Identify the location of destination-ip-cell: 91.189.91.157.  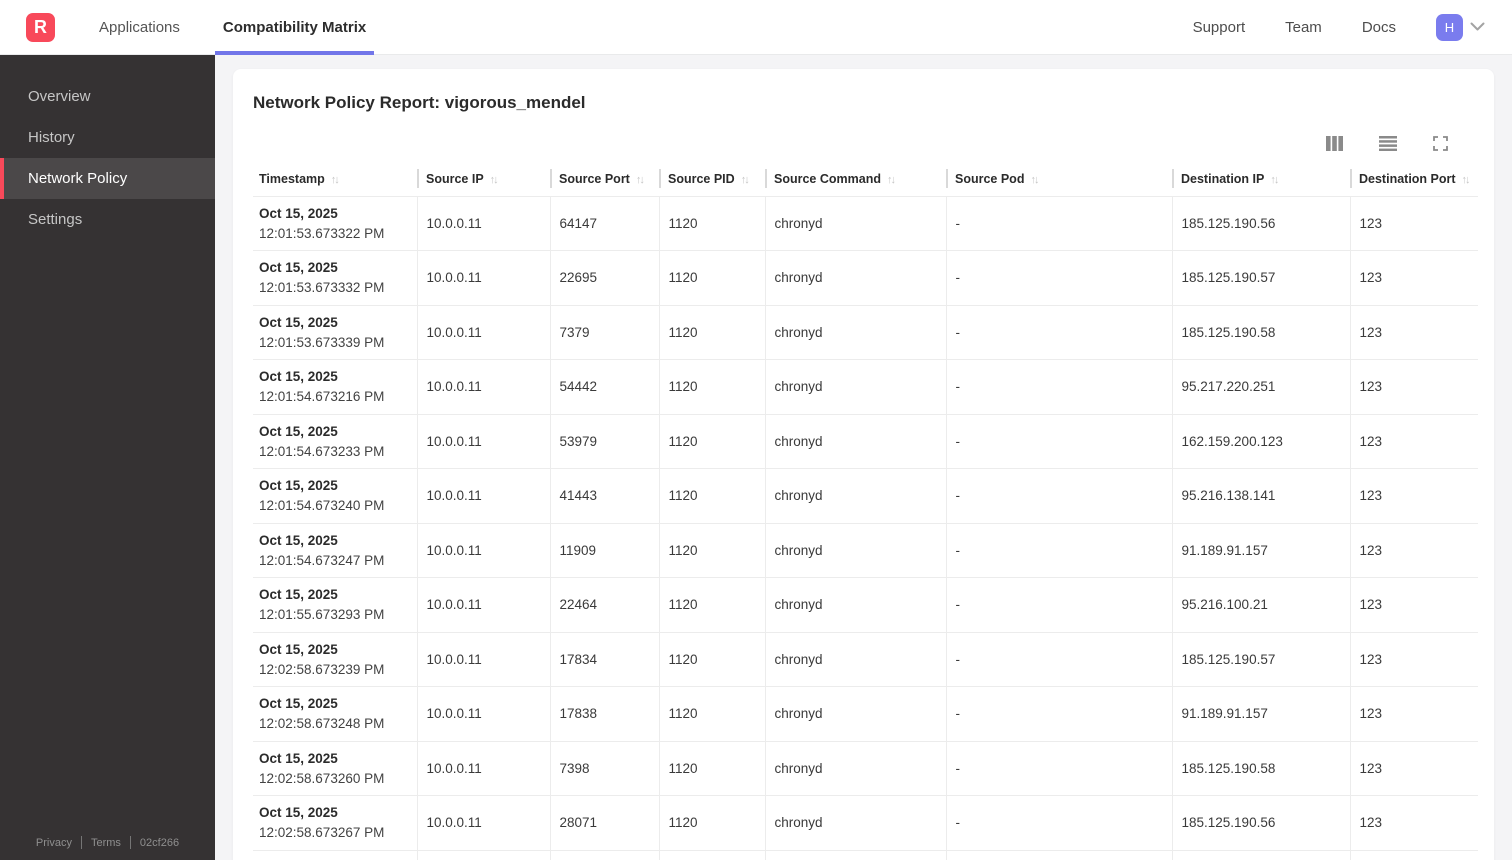
(1260, 713).